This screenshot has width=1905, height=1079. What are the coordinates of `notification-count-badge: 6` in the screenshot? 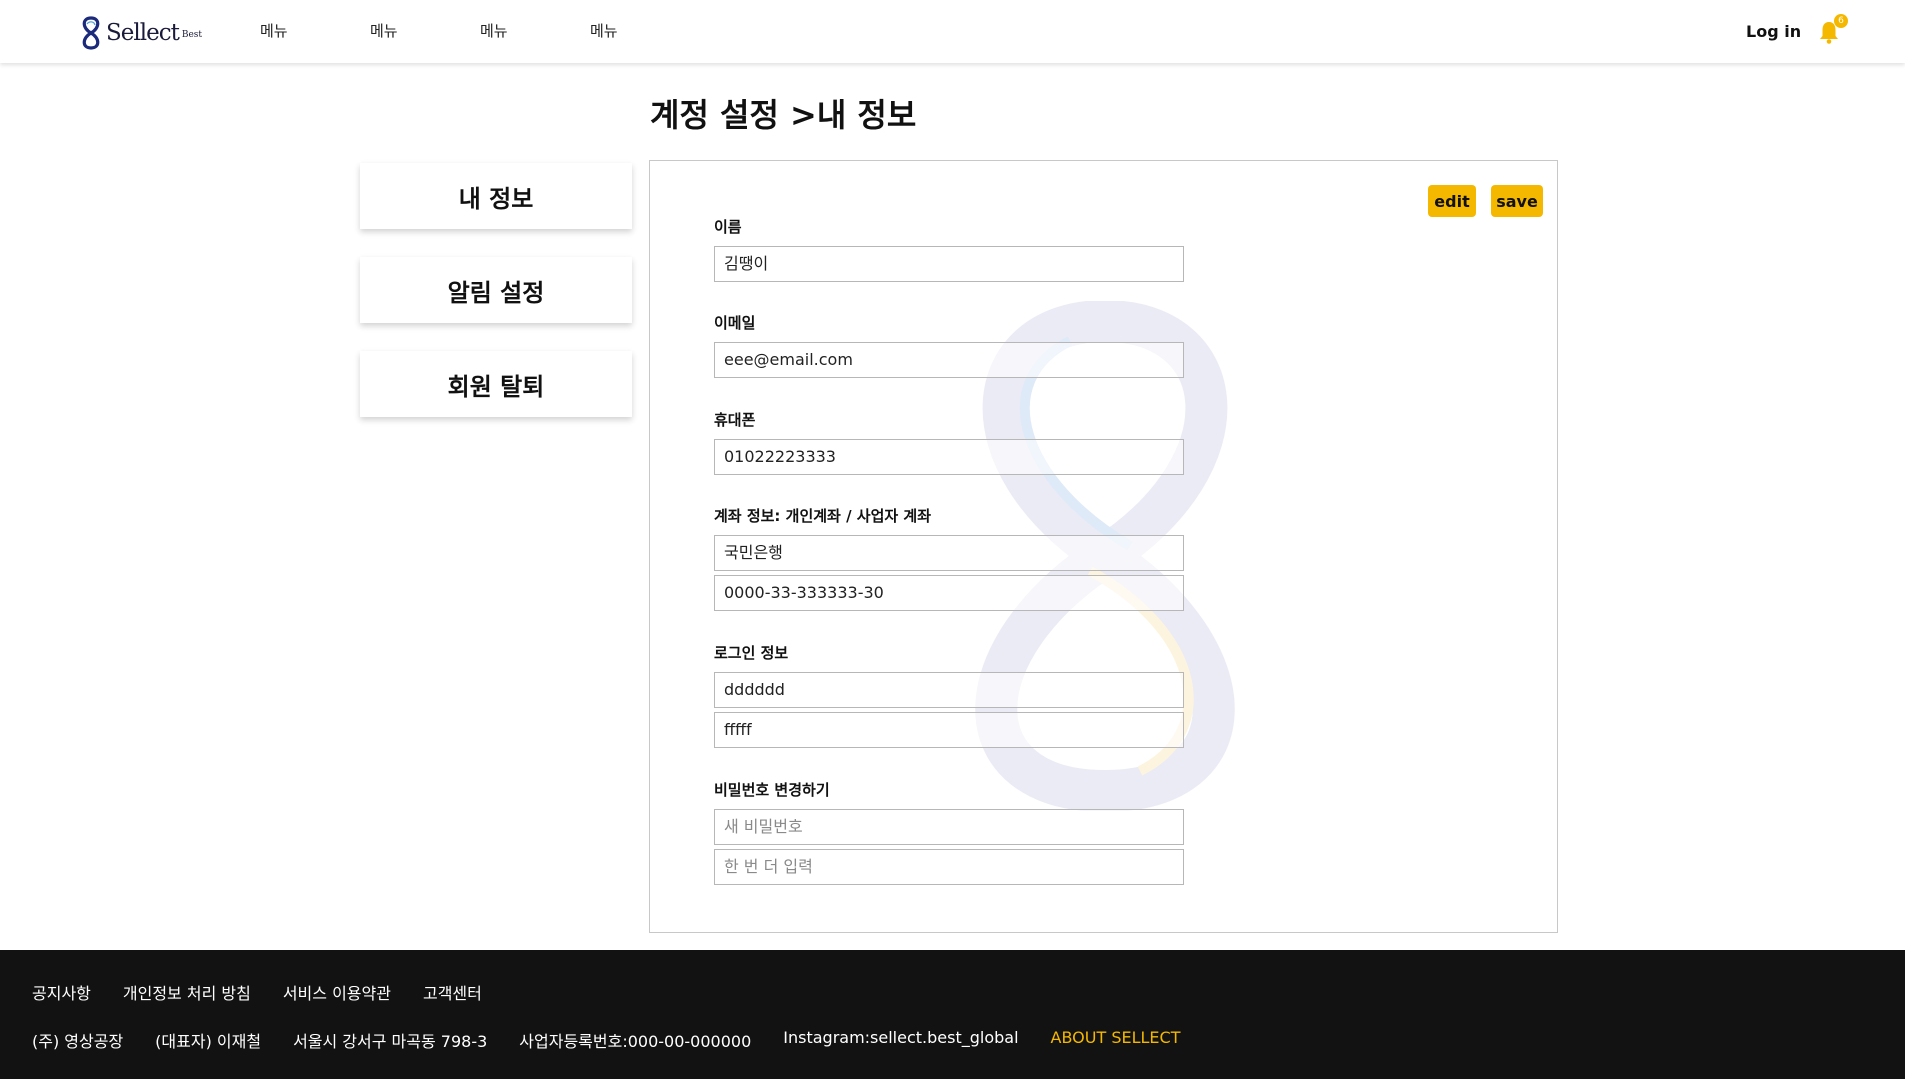 It's located at (1841, 21).